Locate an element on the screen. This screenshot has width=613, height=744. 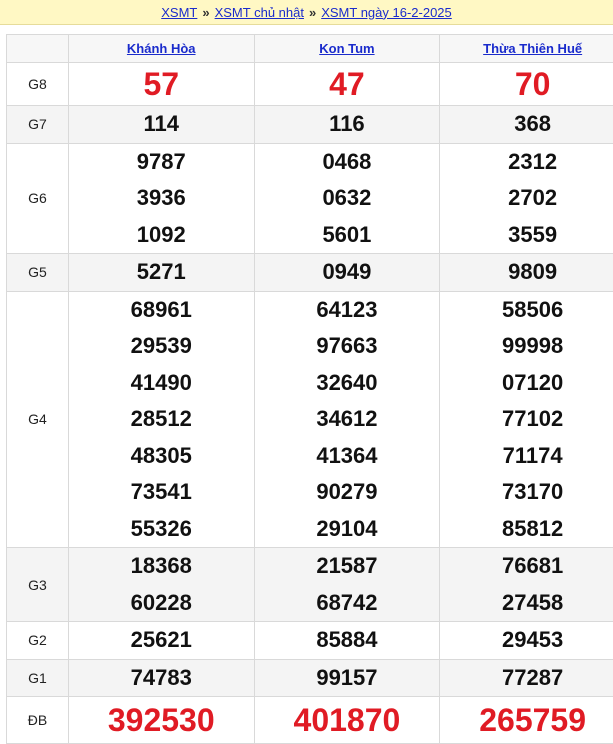
prize-number: 90279 is located at coordinates (347, 492).